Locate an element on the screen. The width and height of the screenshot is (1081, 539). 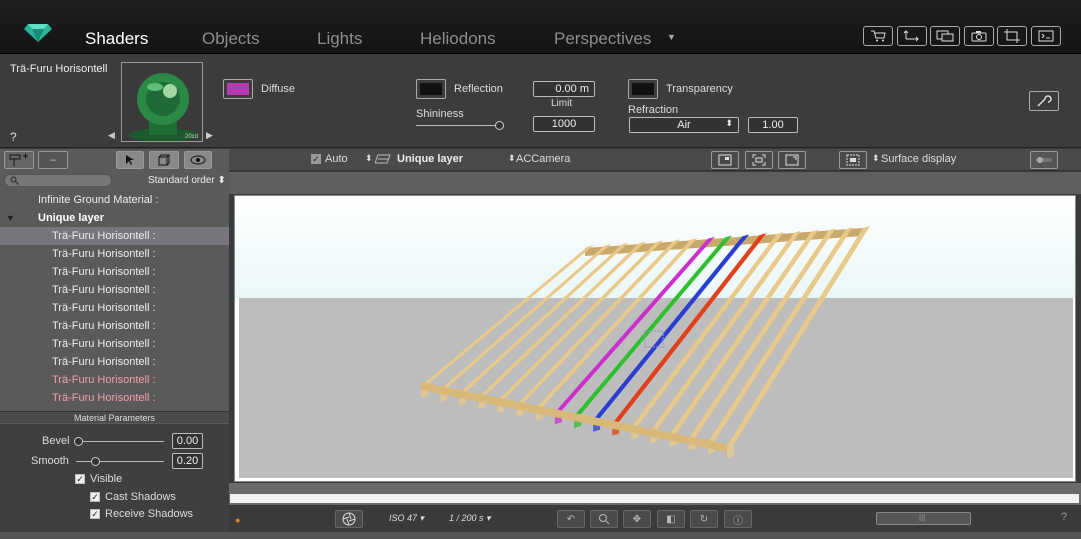
cast-shadows-label: Cast Shadows is located at coordinates (140, 497).